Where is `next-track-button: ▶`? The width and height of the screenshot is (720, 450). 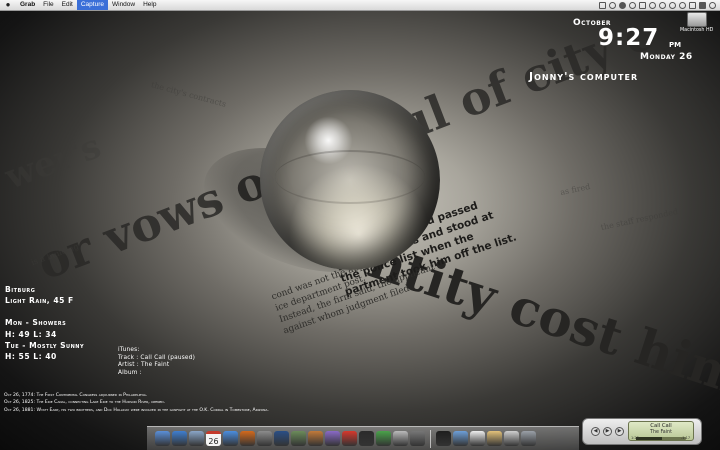 next-track-button: ▶ is located at coordinates (619, 431).